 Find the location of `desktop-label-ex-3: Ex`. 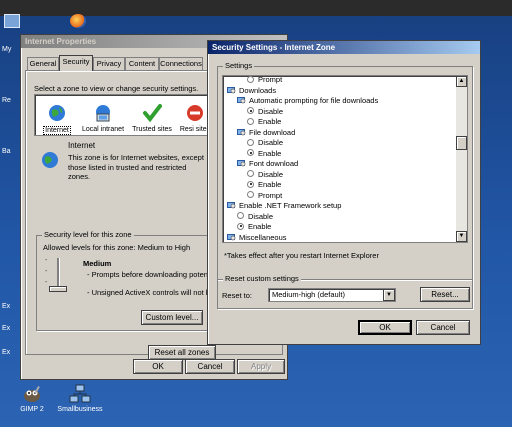

desktop-label-ex-3: Ex is located at coordinates (6, 352).